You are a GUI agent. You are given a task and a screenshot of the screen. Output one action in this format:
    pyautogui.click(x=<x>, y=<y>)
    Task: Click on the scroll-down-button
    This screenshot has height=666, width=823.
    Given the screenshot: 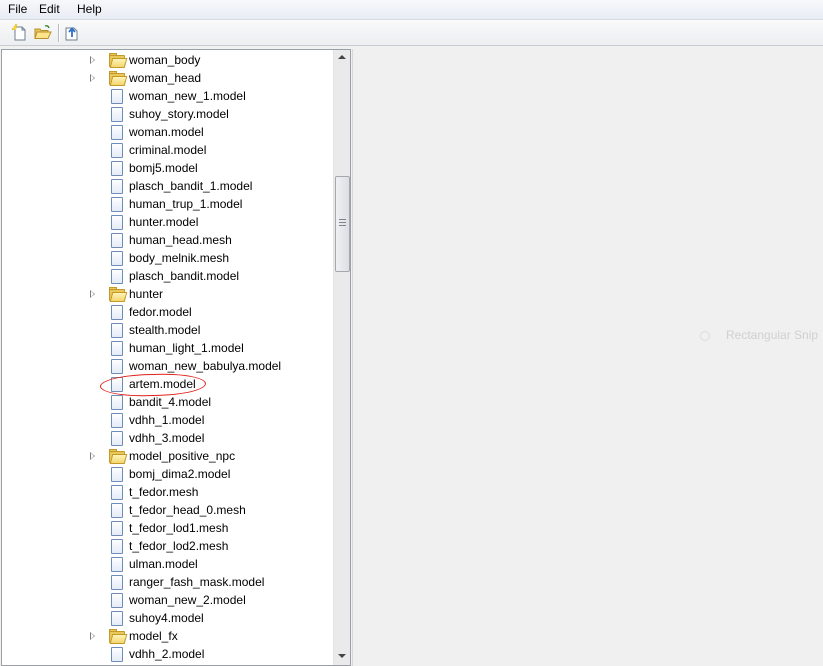 What is the action you would take?
    pyautogui.click(x=342, y=656)
    